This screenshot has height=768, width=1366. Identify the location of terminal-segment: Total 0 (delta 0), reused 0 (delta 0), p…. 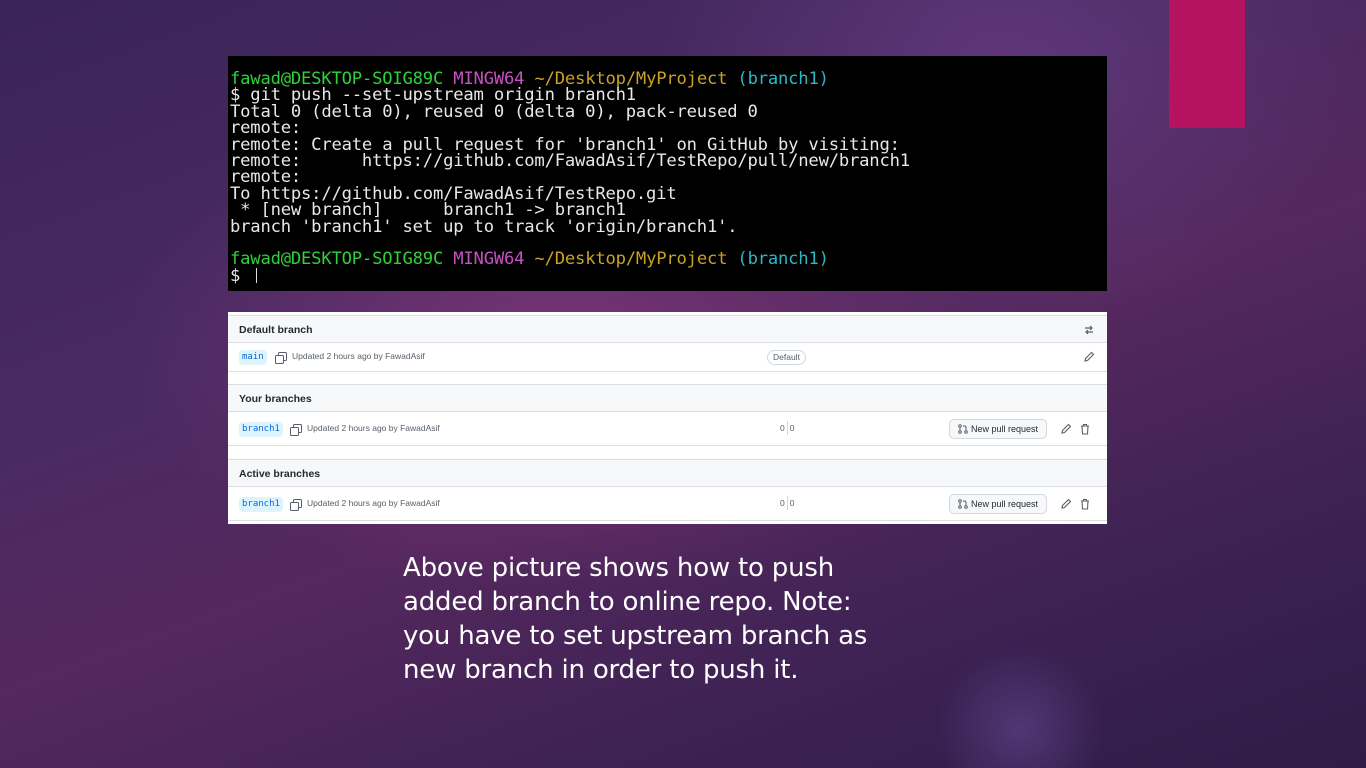
(494, 111).